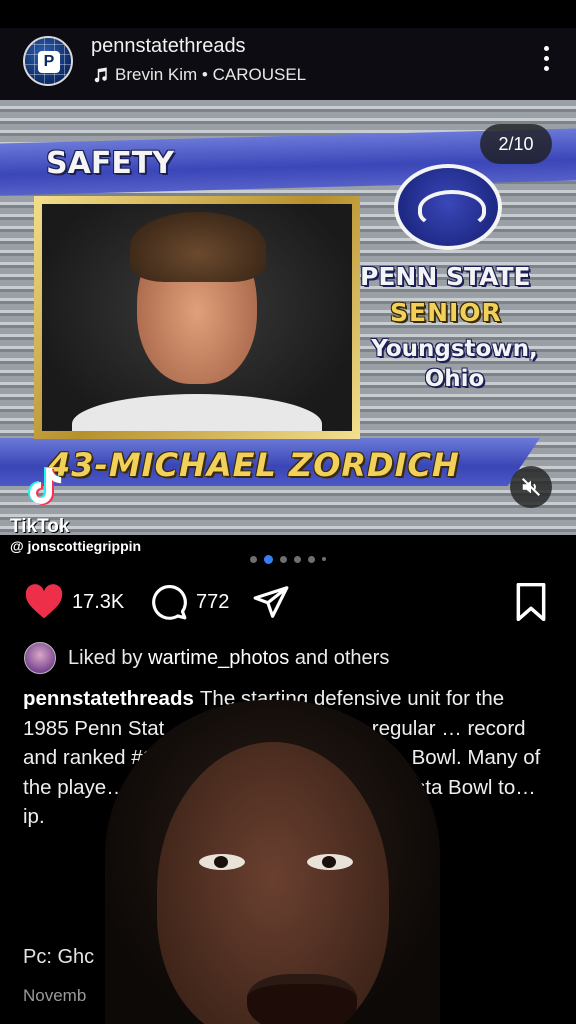 The height and width of the screenshot is (1024, 576). I want to click on hometown-state: Ohio, so click(454, 379).